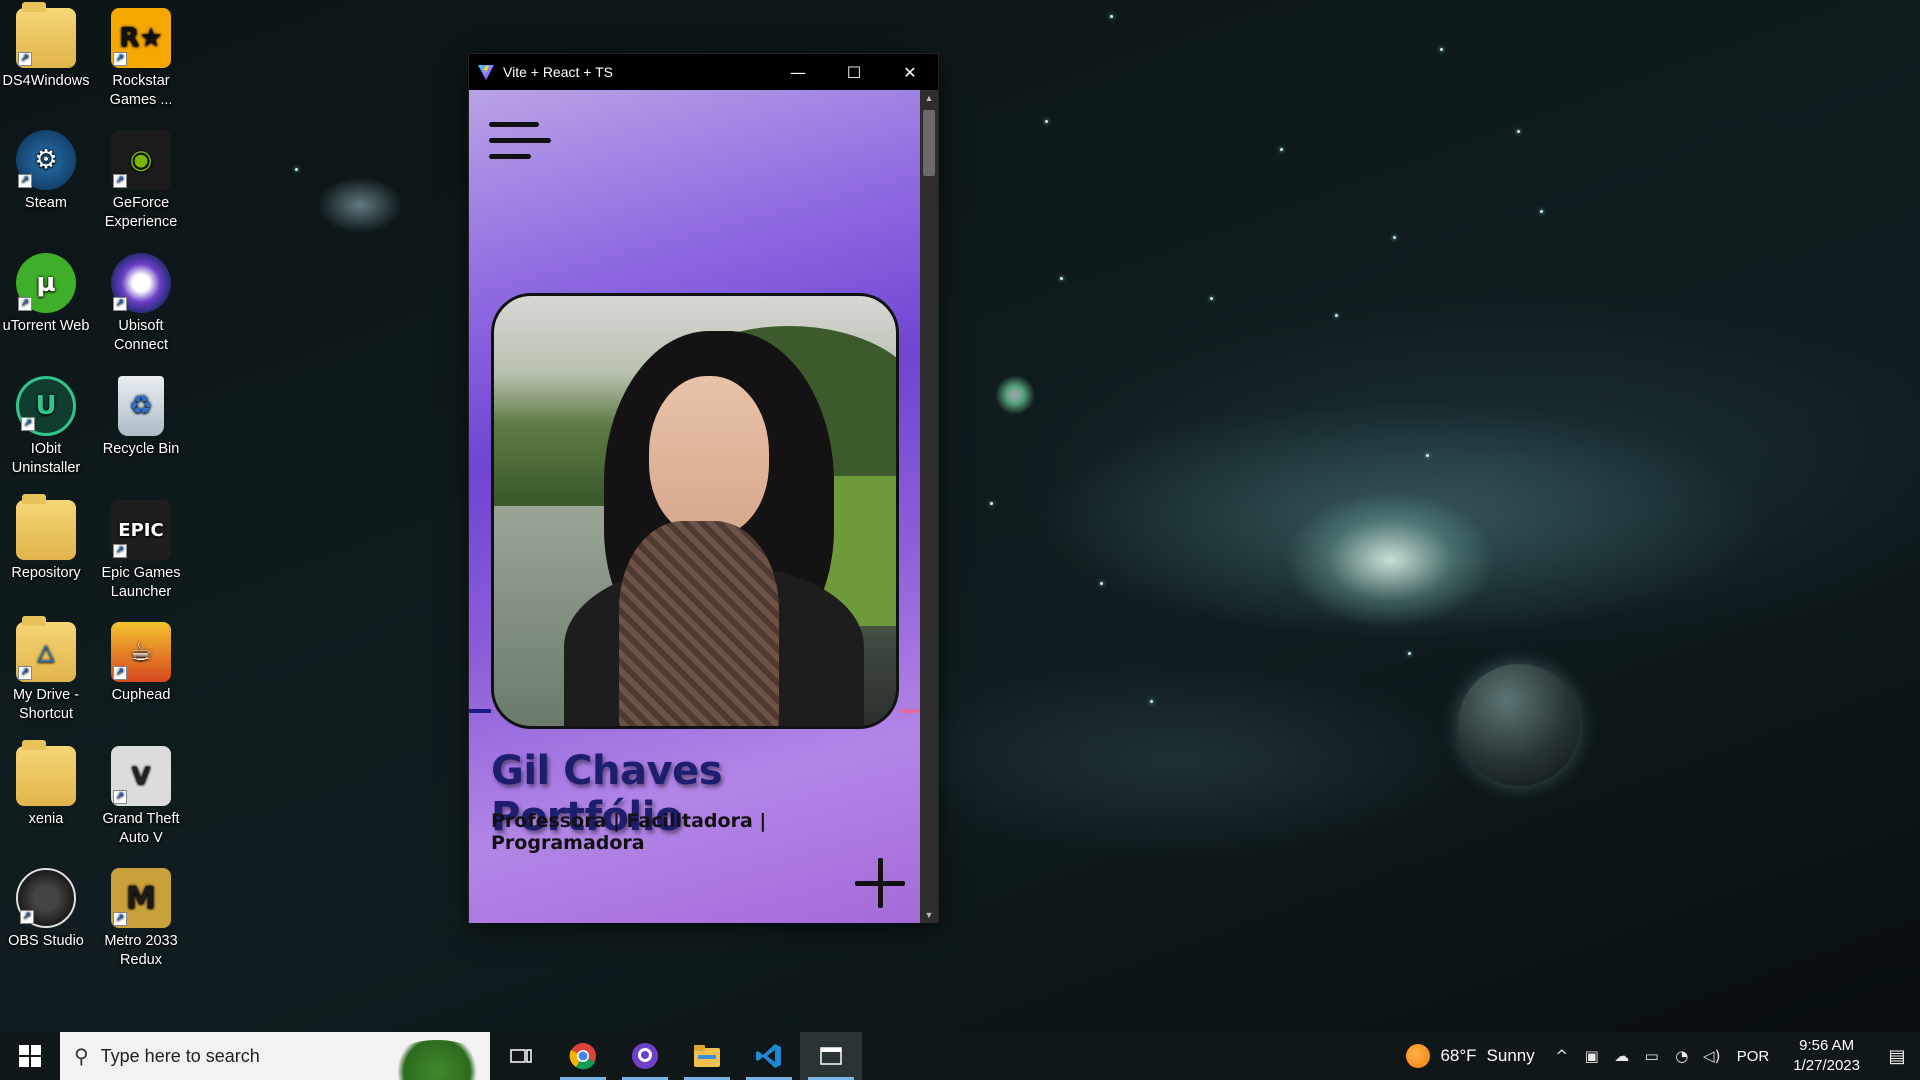  I want to click on vertical-scrollbar: ▲ ▼, so click(929, 506).